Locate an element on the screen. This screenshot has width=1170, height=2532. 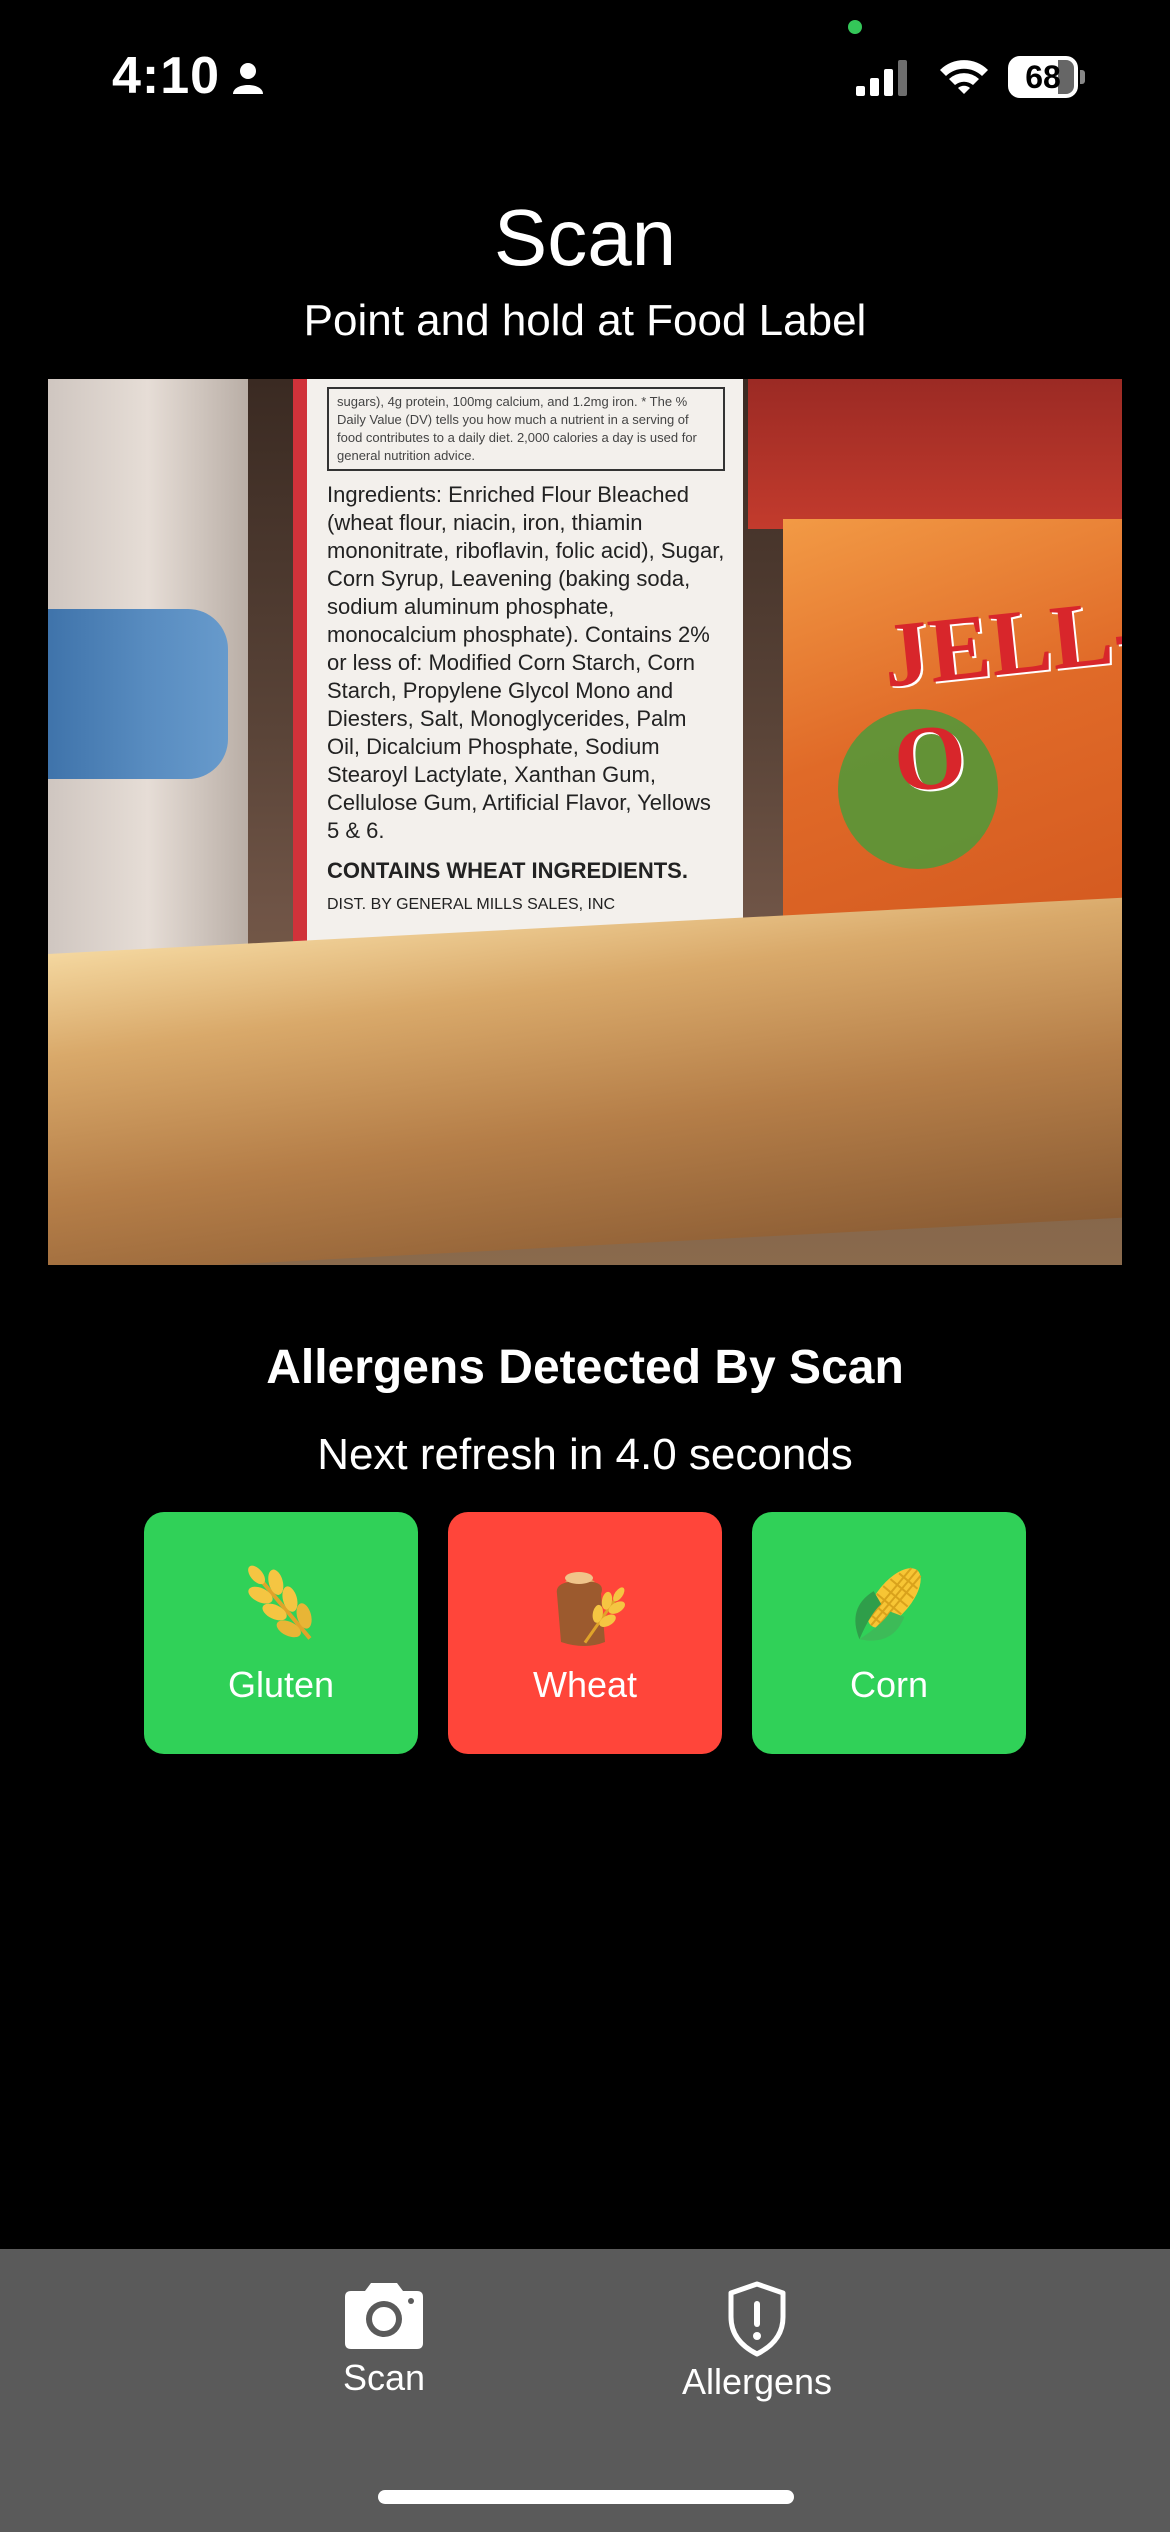
allergen-tile-wheat: Wheat is located at coordinates (585, 1633).